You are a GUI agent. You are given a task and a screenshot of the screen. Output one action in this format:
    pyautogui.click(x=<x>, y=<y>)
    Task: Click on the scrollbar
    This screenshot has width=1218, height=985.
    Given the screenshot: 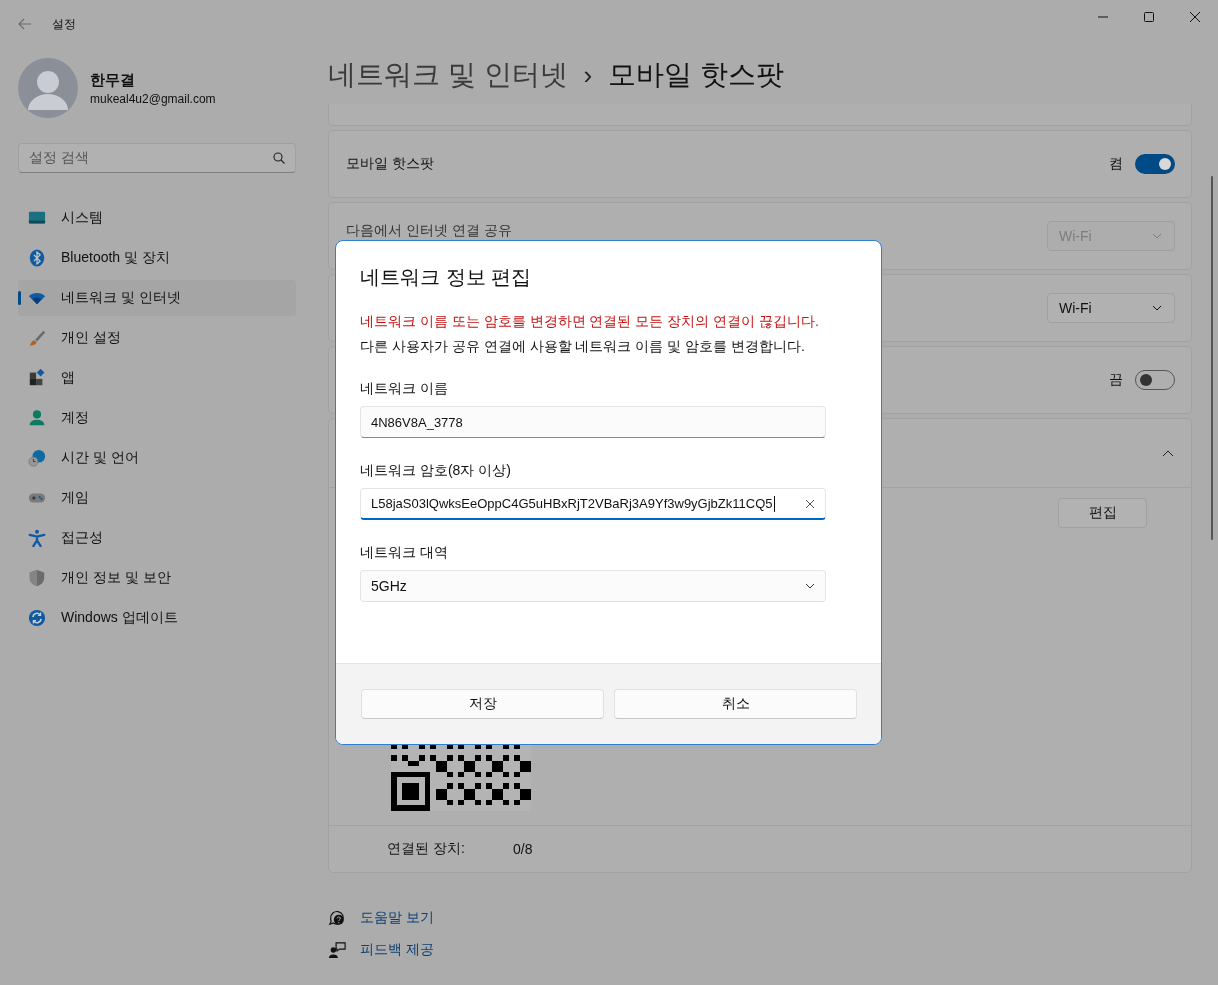 What is the action you would take?
    pyautogui.click(x=1212, y=358)
    